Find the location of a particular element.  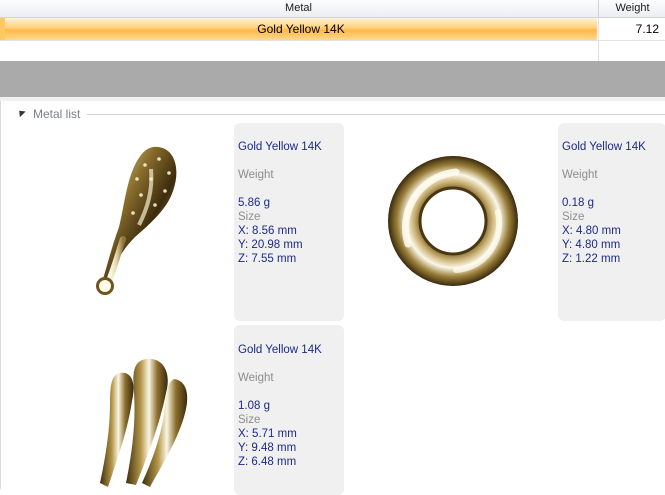

column-header-weight: Weight is located at coordinates (631, 8).